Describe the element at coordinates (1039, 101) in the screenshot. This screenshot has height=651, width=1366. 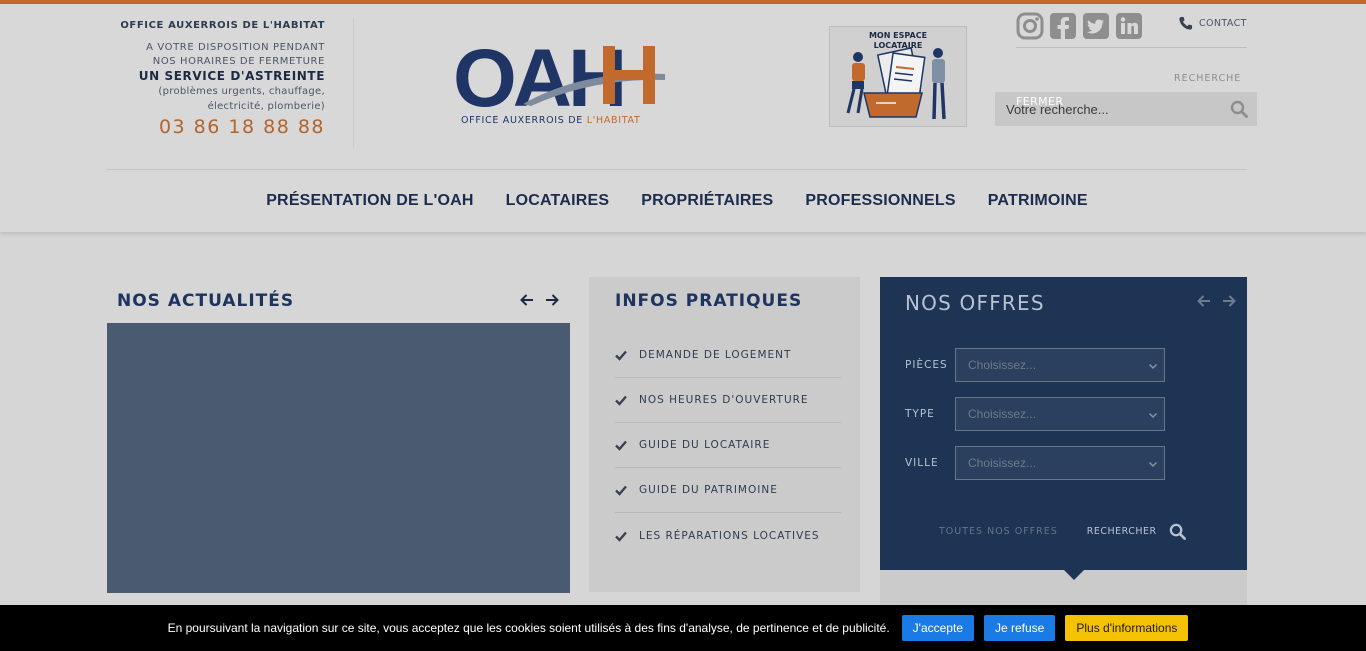
I see `close-search-button: FERMER` at that location.